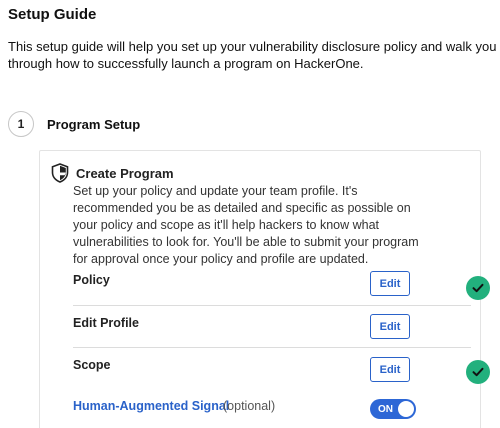 The height and width of the screenshot is (428, 500). What do you see at coordinates (478, 372) in the screenshot?
I see `scope-check-icon` at bounding box center [478, 372].